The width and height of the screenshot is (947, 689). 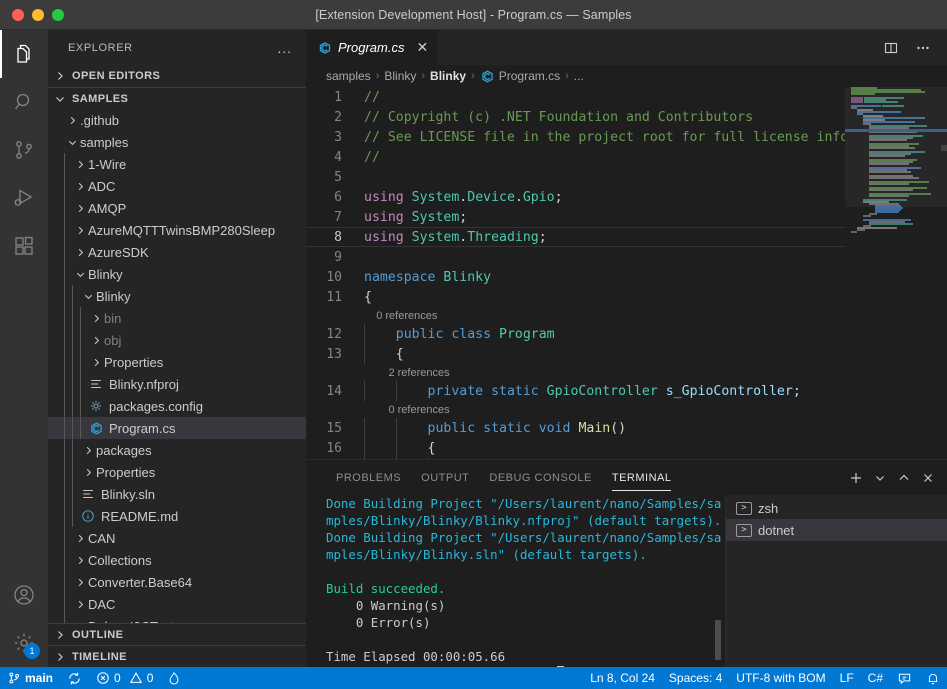 I want to click on panel-tab-debug-console: DEBUG CONSOLE, so click(x=540, y=477).